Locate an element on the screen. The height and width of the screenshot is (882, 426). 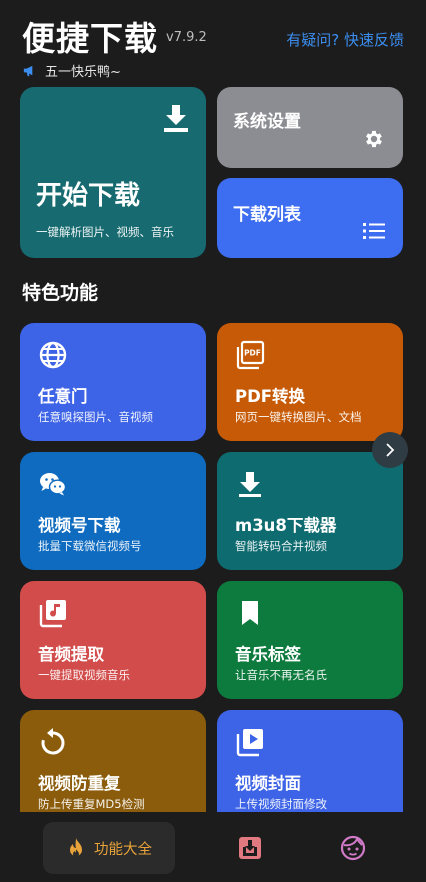
chevron-right-icon is located at coordinates (390, 450).